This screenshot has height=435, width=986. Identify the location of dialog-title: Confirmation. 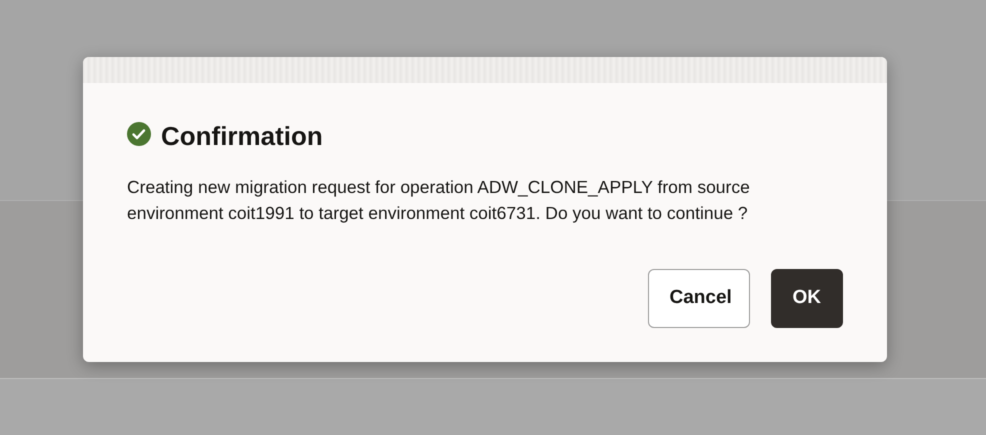
(242, 136).